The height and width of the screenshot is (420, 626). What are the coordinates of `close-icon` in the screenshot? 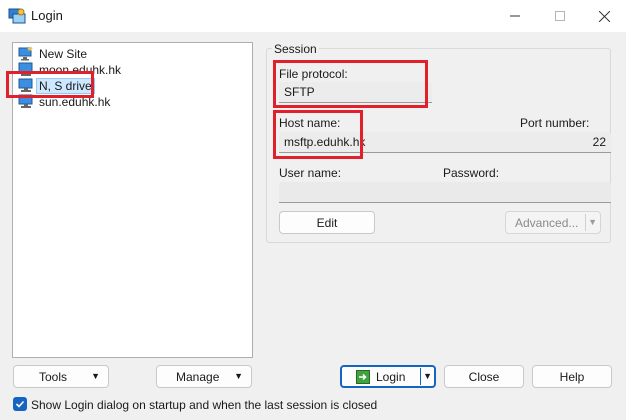 It's located at (604, 16).